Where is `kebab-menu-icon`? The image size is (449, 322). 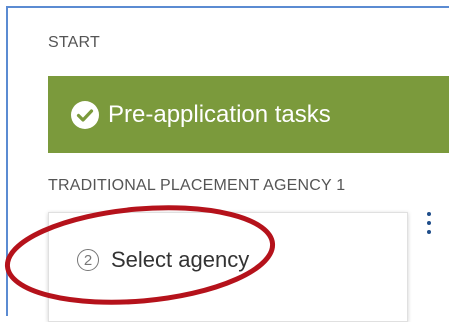
kebab-menu-icon is located at coordinates (429, 225).